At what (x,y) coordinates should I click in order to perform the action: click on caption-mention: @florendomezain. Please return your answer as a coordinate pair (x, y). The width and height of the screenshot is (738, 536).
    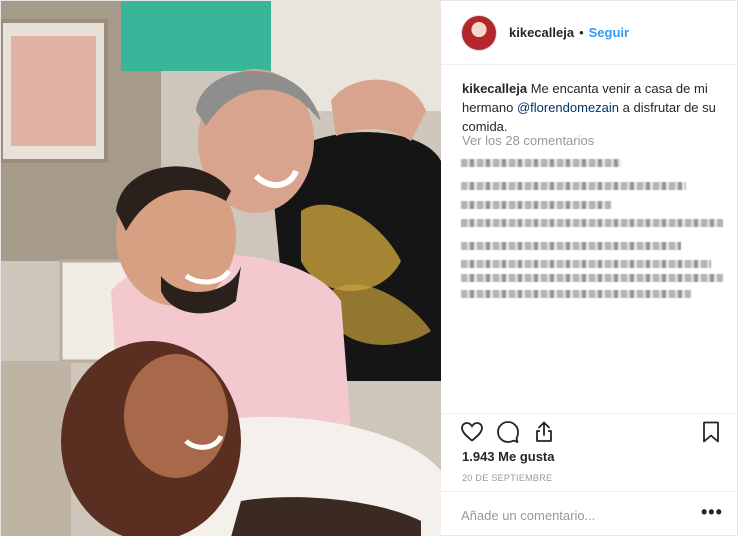
    Looking at the image, I should click on (568, 107).